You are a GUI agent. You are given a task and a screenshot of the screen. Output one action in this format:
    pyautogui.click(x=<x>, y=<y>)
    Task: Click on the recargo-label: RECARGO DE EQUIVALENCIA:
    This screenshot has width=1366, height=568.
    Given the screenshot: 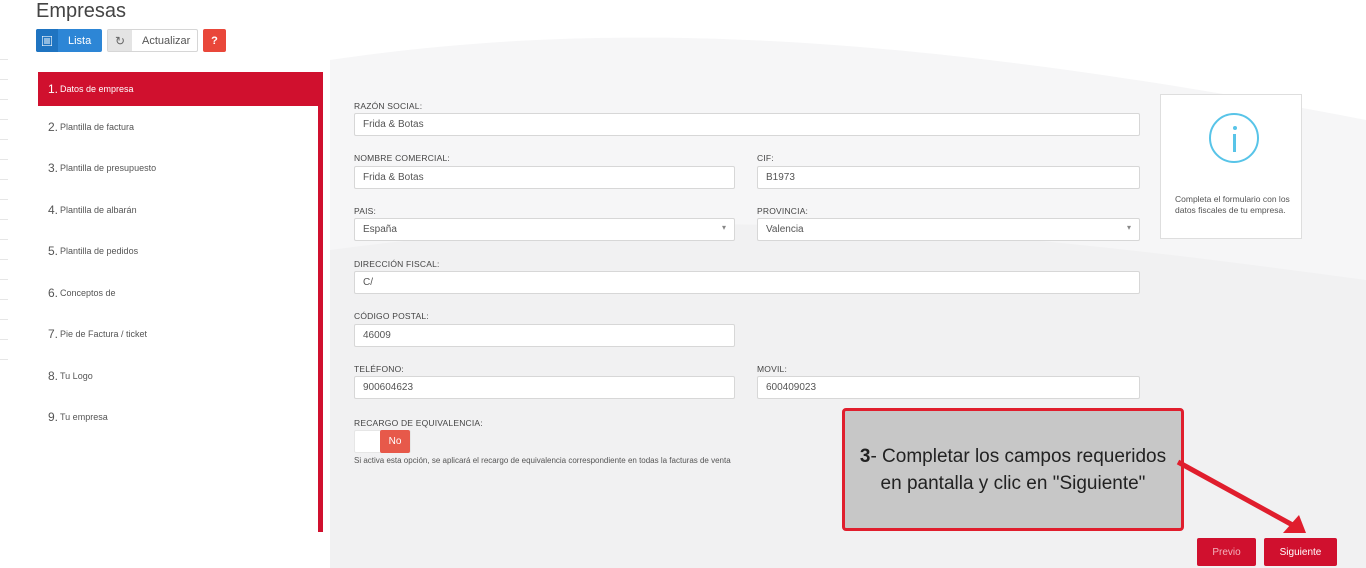 What is the action you would take?
    pyautogui.click(x=418, y=423)
    